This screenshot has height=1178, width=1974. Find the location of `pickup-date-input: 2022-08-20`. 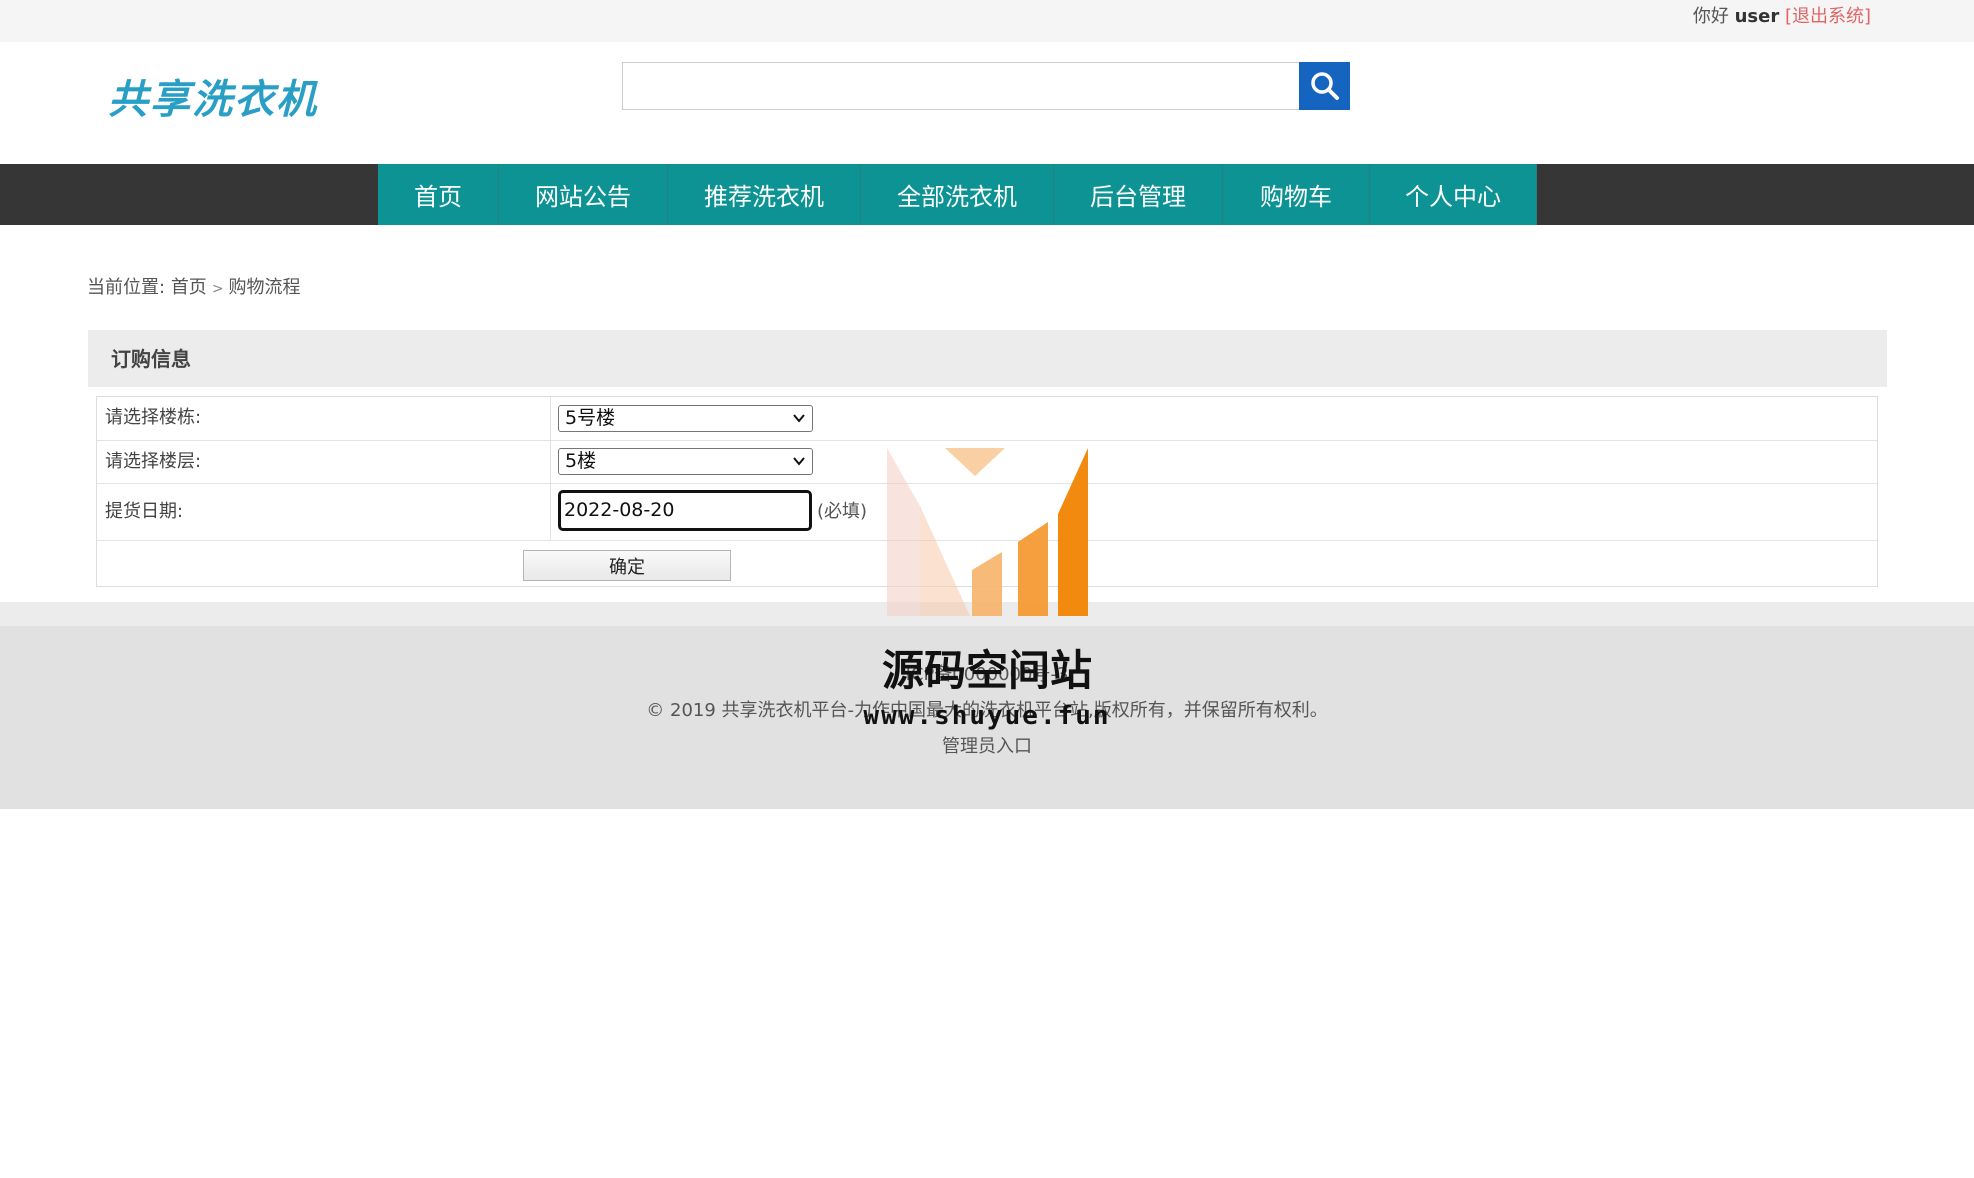

pickup-date-input: 2022-08-20 is located at coordinates (685, 510).